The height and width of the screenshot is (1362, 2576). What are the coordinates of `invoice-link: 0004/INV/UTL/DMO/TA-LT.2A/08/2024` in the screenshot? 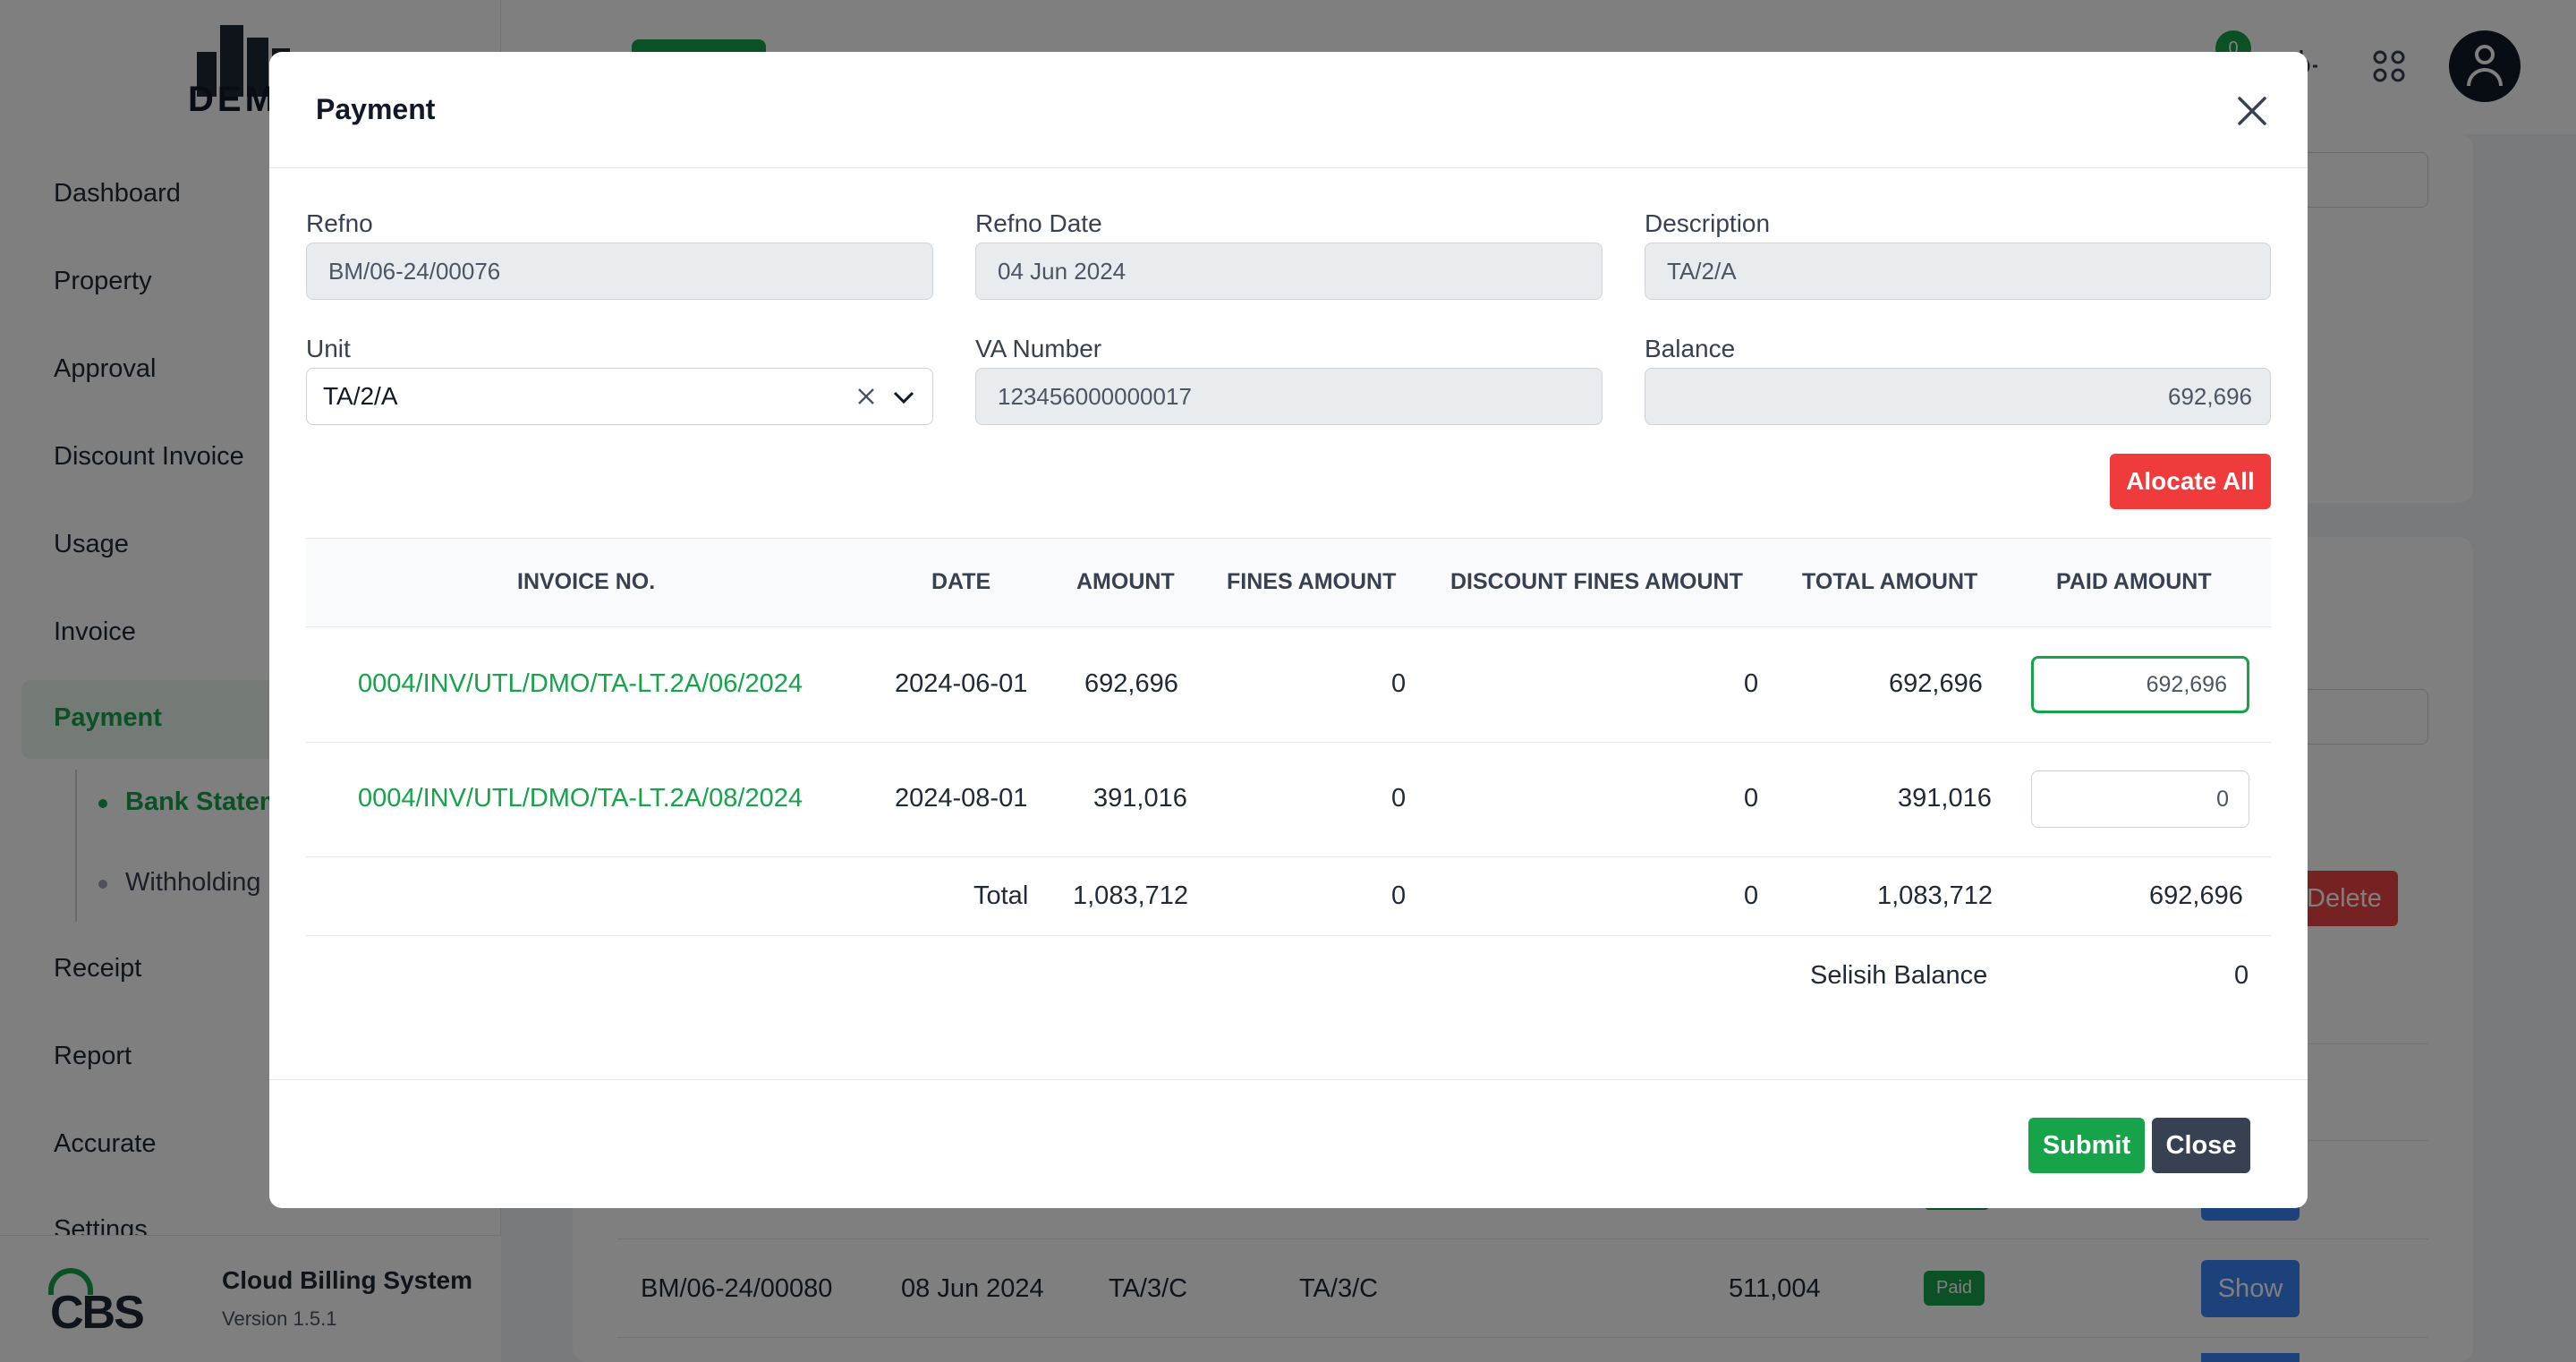 It's located at (580, 799).